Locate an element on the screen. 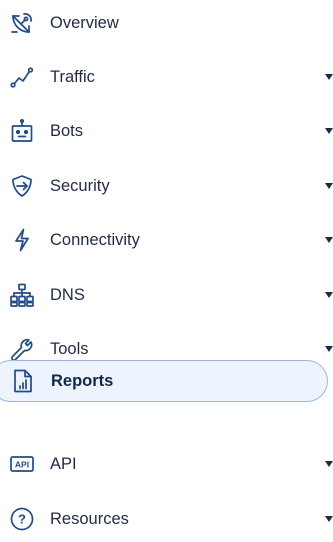 The height and width of the screenshot is (542, 333). lightning-bolt-icon is located at coordinates (22, 240).